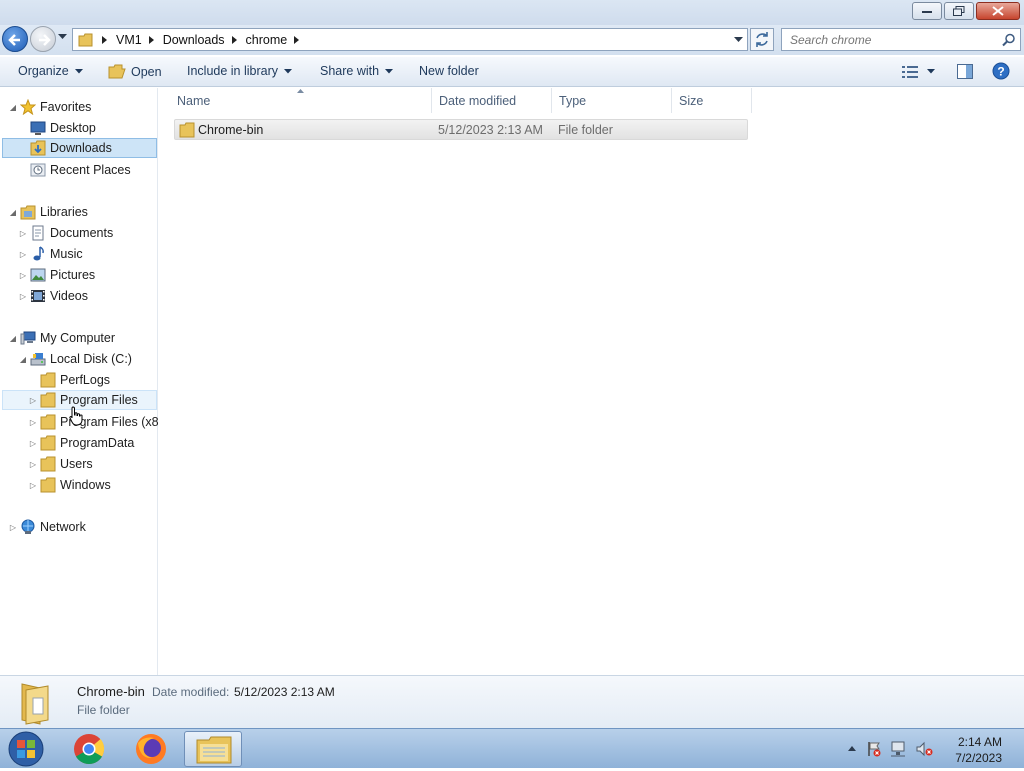  Describe the element at coordinates (97, 443) in the screenshot. I see `nav-label: ProgramData` at that location.